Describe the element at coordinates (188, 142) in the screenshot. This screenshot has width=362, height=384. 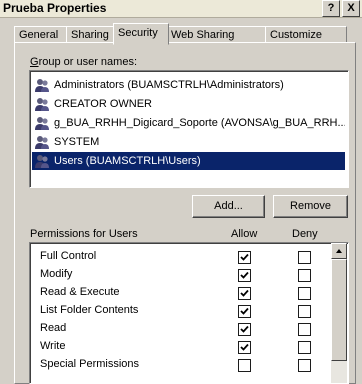
I see `user-list-item: SYSTEM` at that location.